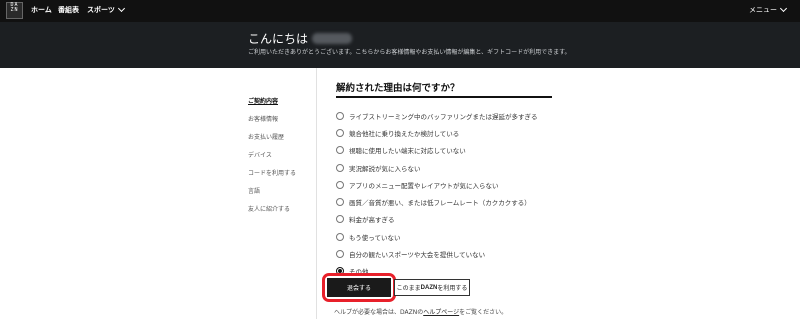 Image resolution: width=800 pixels, height=319 pixels. I want to click on reason-option-quality: 画質／音質が悪い、または低フレームレート（カクカクする）, so click(437, 201).